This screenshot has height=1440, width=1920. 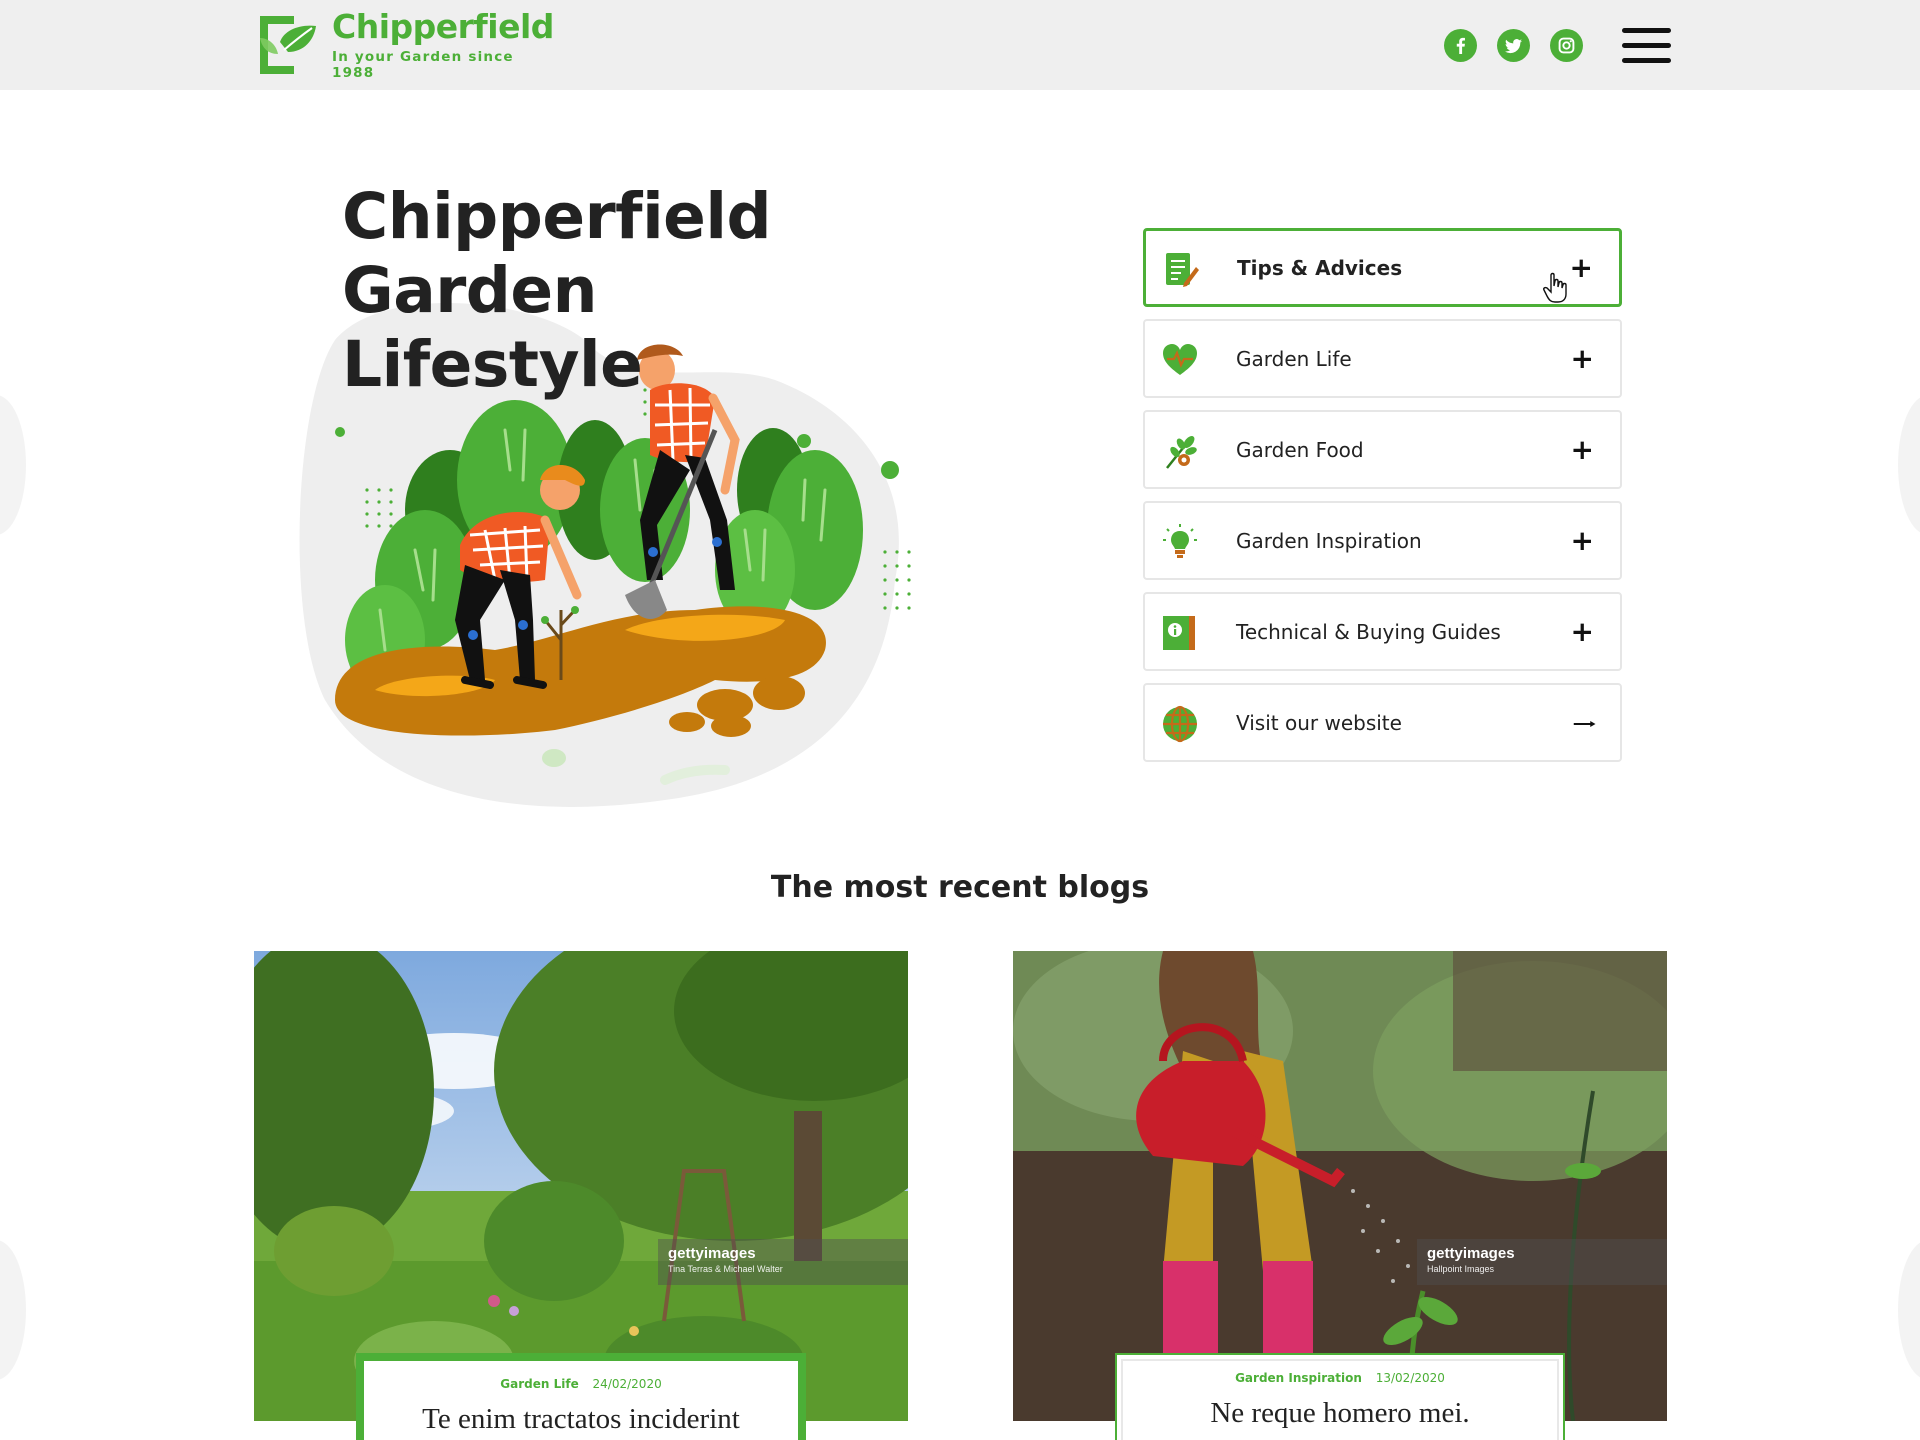 I want to click on brand-logo: Chipperfield In your Garden since 1988, so click(x=404, y=44).